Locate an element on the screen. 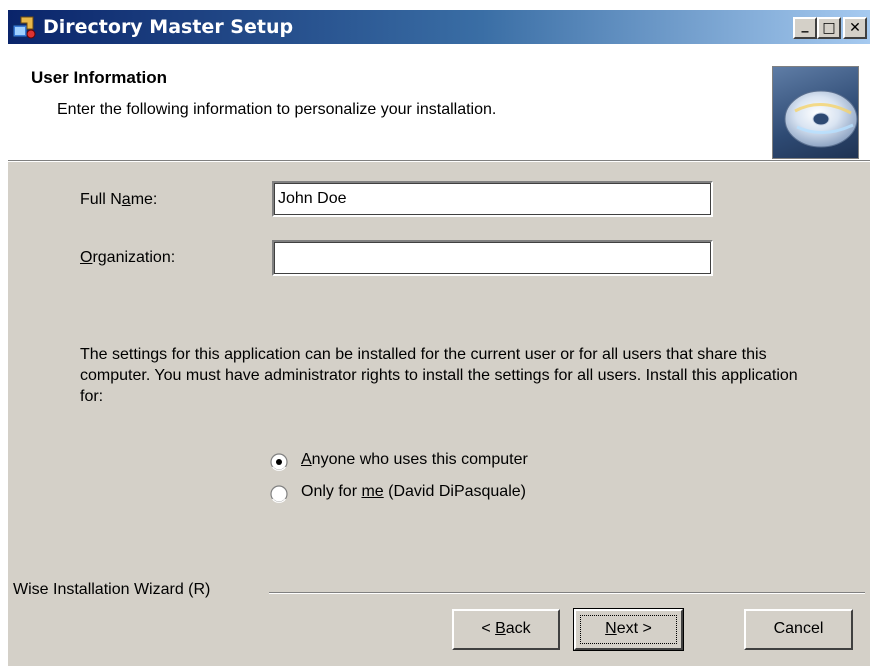  setup-app-icon is located at coordinates (24, 27).